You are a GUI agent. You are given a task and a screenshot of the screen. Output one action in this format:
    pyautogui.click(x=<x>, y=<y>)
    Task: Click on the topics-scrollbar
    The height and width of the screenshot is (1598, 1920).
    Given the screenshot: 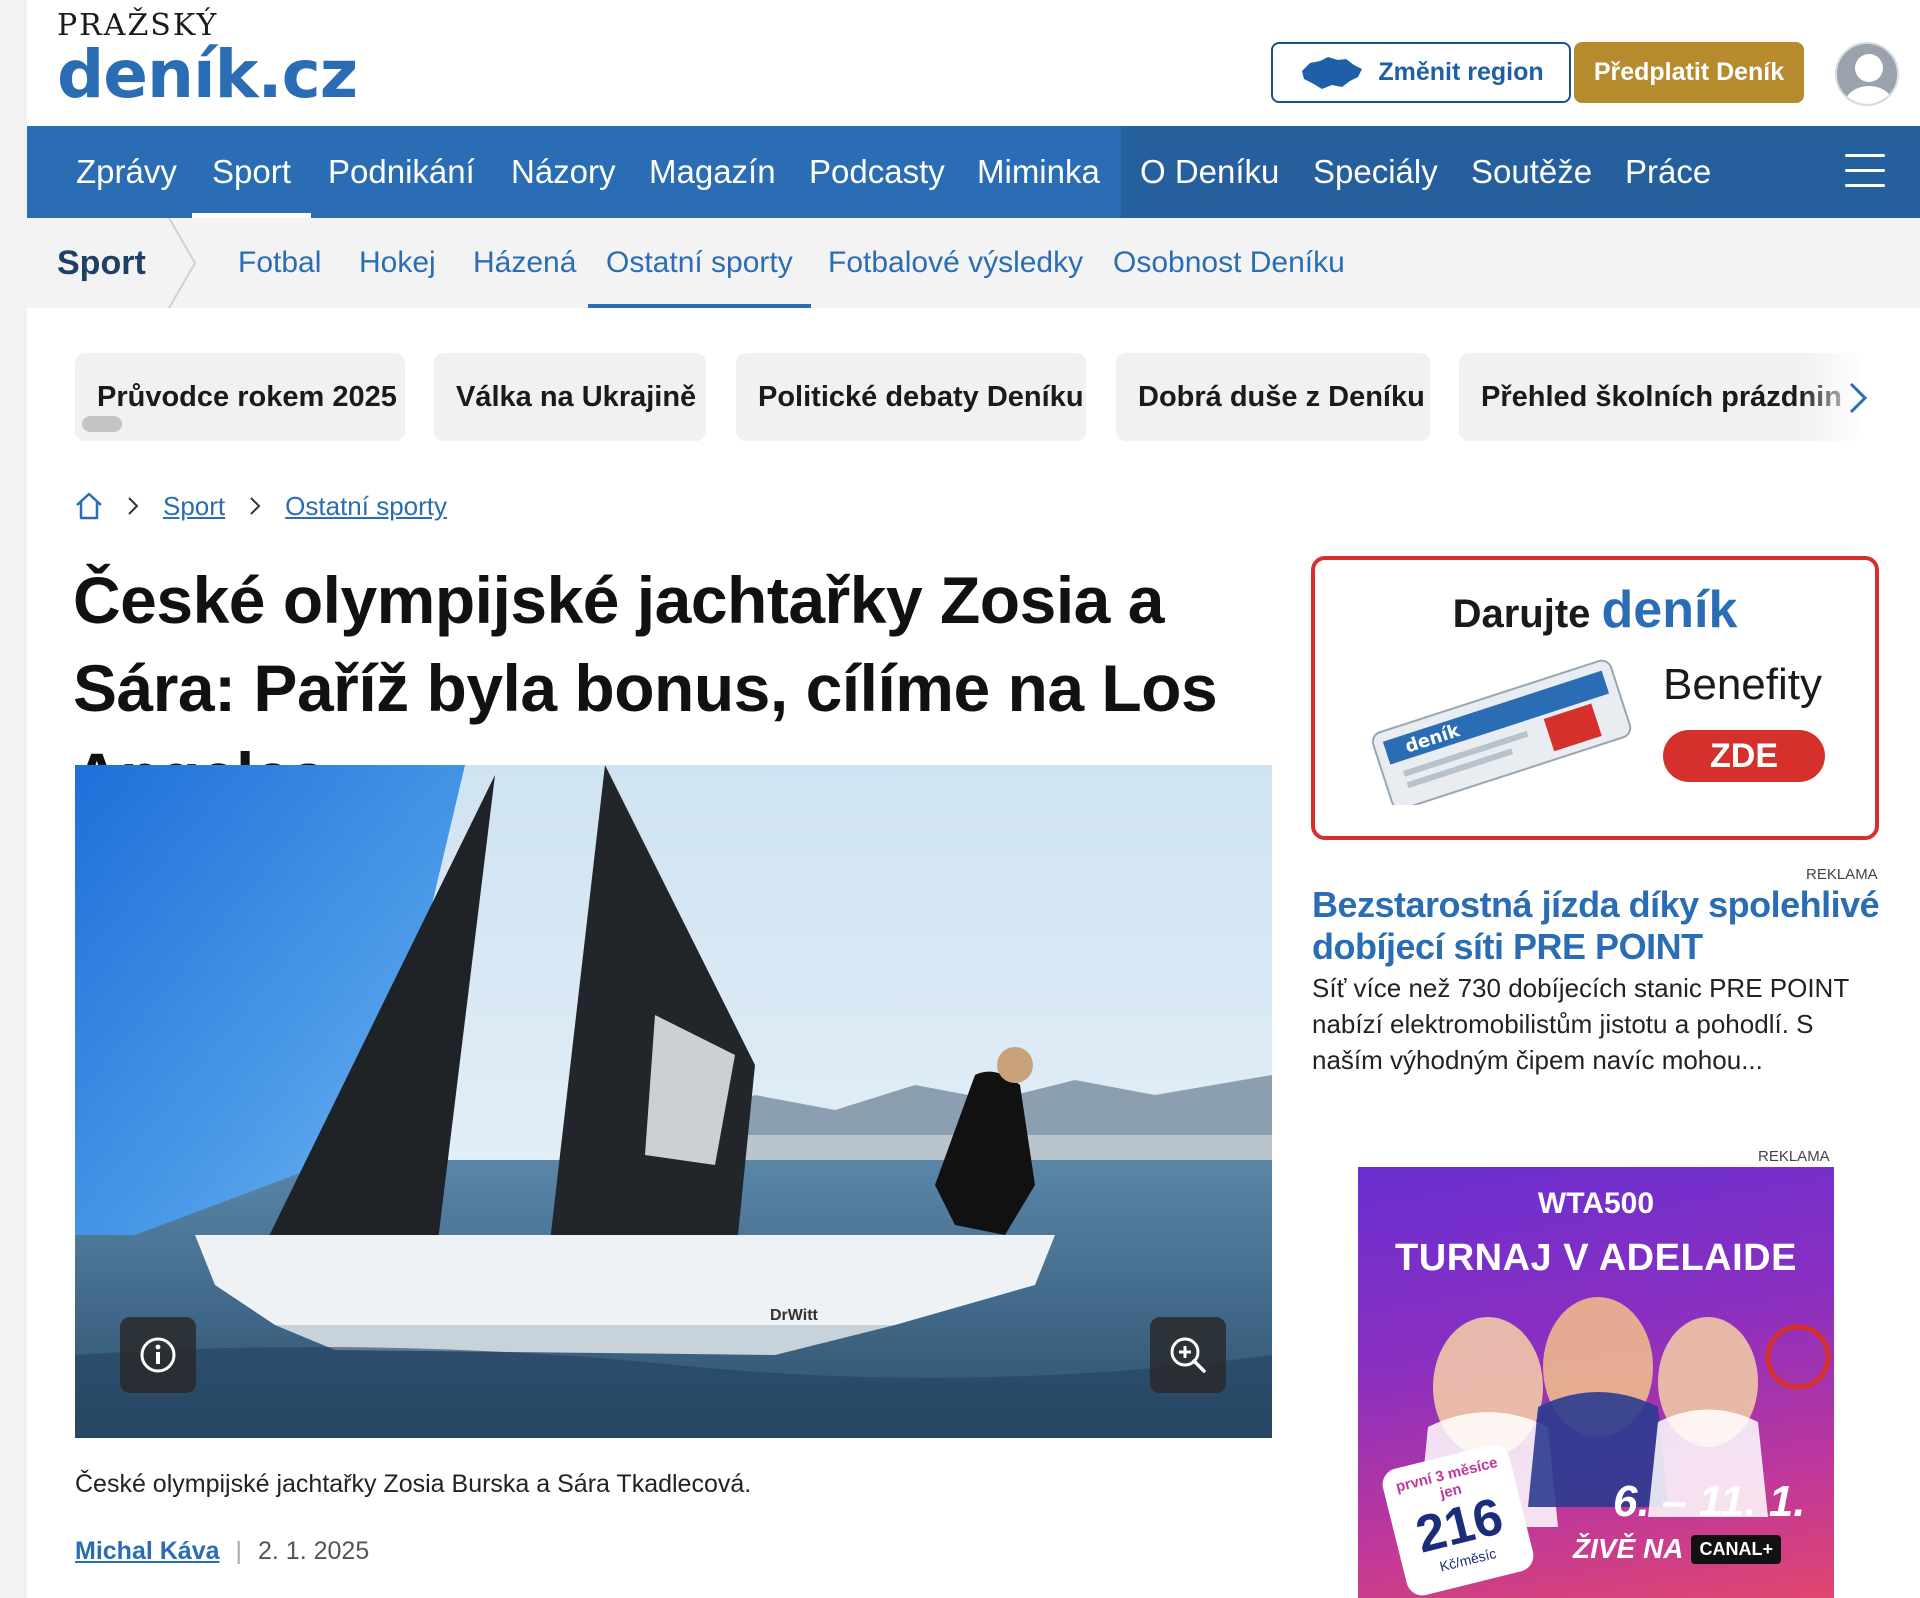 What is the action you would take?
    pyautogui.click(x=102, y=424)
    